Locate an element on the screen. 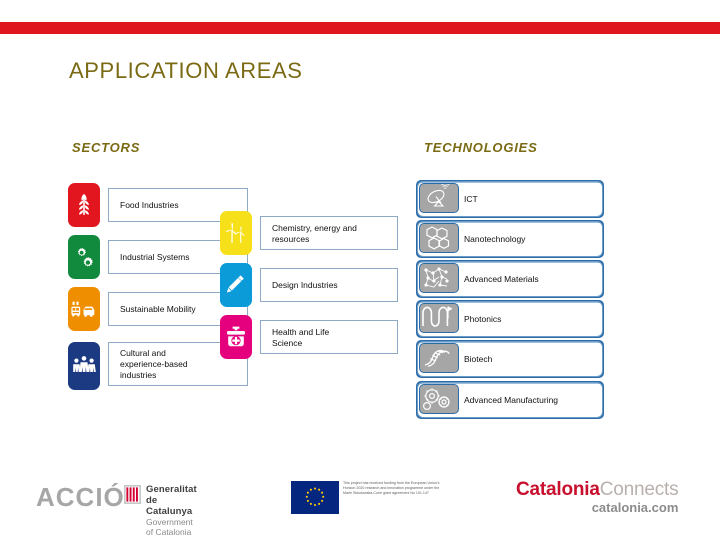 Image resolution: width=720 pixels, height=540 pixels. sector-card-chemistry-energy-resources: Chemistry, energy and resources is located at coordinates (309, 233).